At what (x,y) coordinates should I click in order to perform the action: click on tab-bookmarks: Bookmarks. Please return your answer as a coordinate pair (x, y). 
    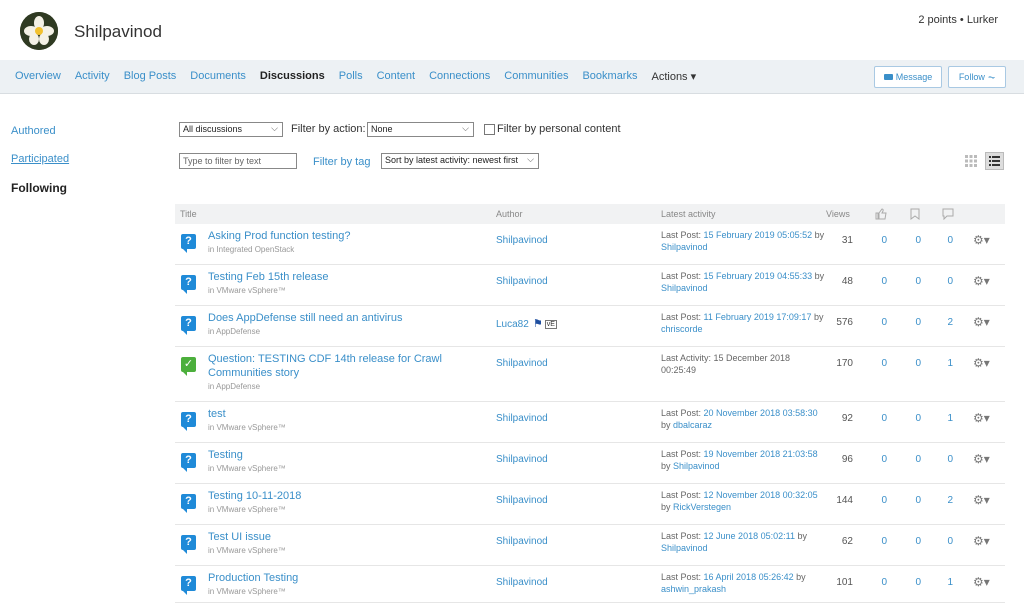
    Looking at the image, I should click on (609, 76).